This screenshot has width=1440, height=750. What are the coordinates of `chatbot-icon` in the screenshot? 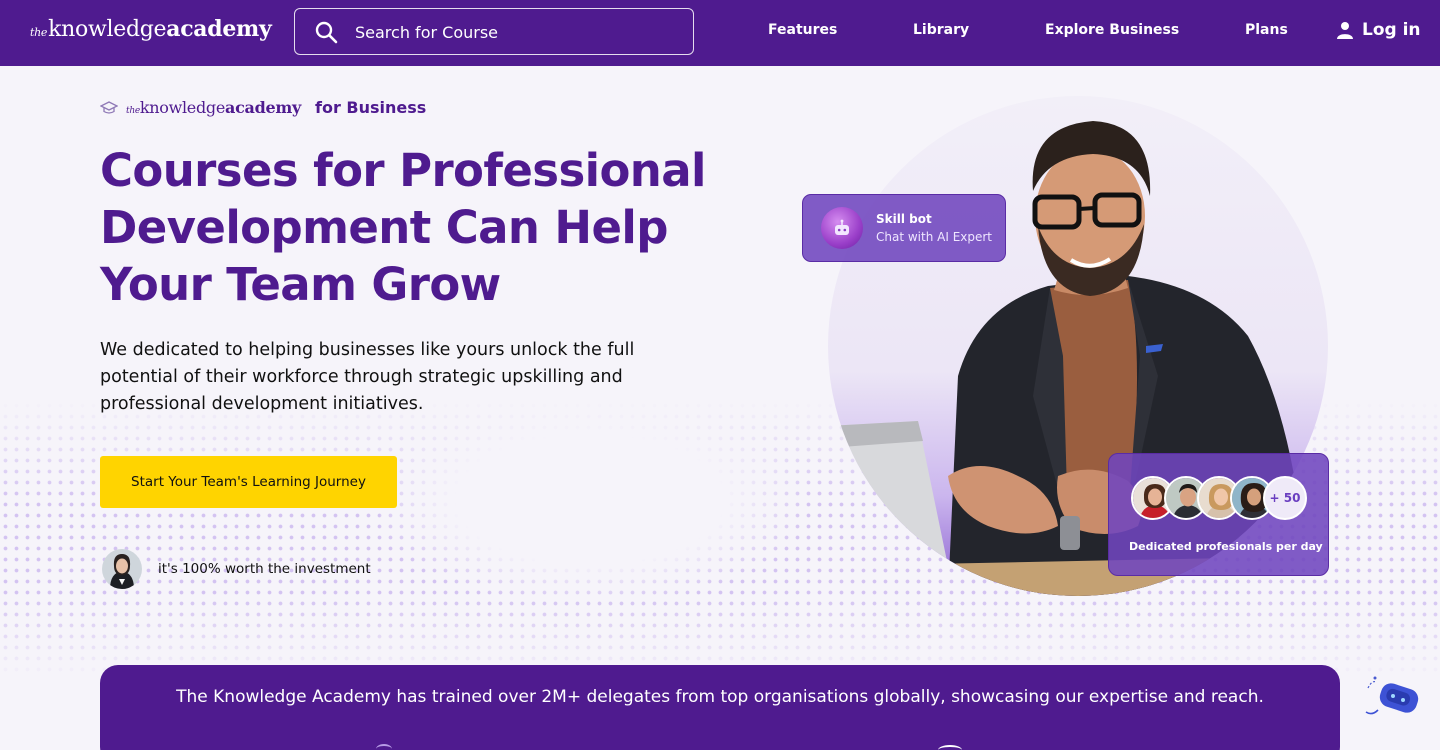 It's located at (1392, 695).